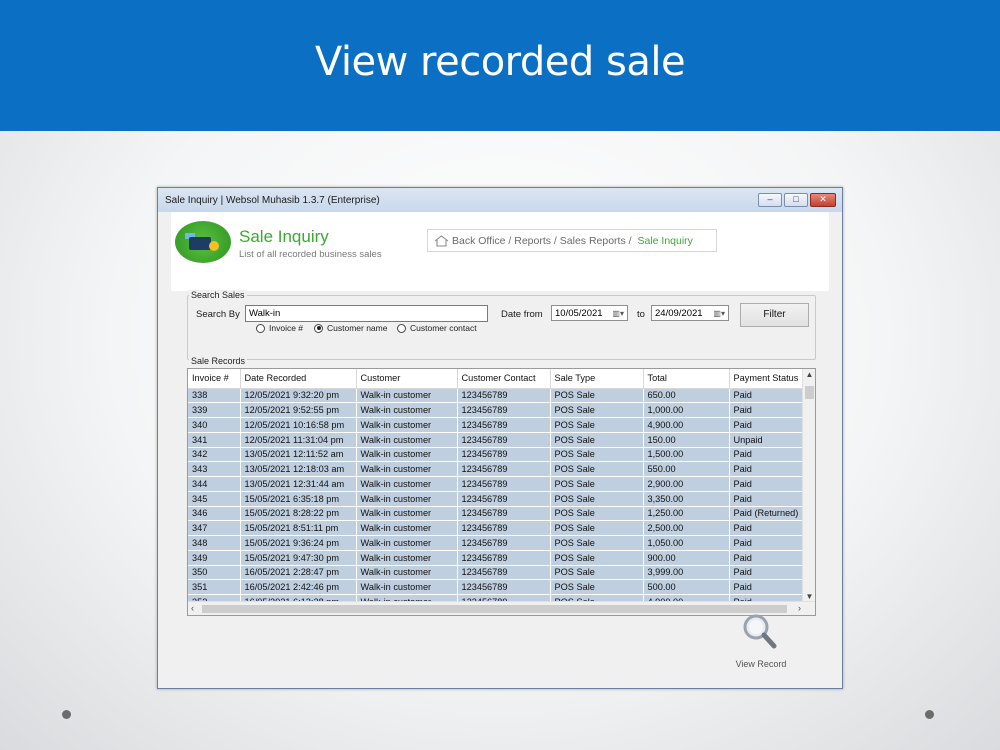 The width and height of the screenshot is (1000, 750). I want to click on table-cell: 351, so click(214, 587).